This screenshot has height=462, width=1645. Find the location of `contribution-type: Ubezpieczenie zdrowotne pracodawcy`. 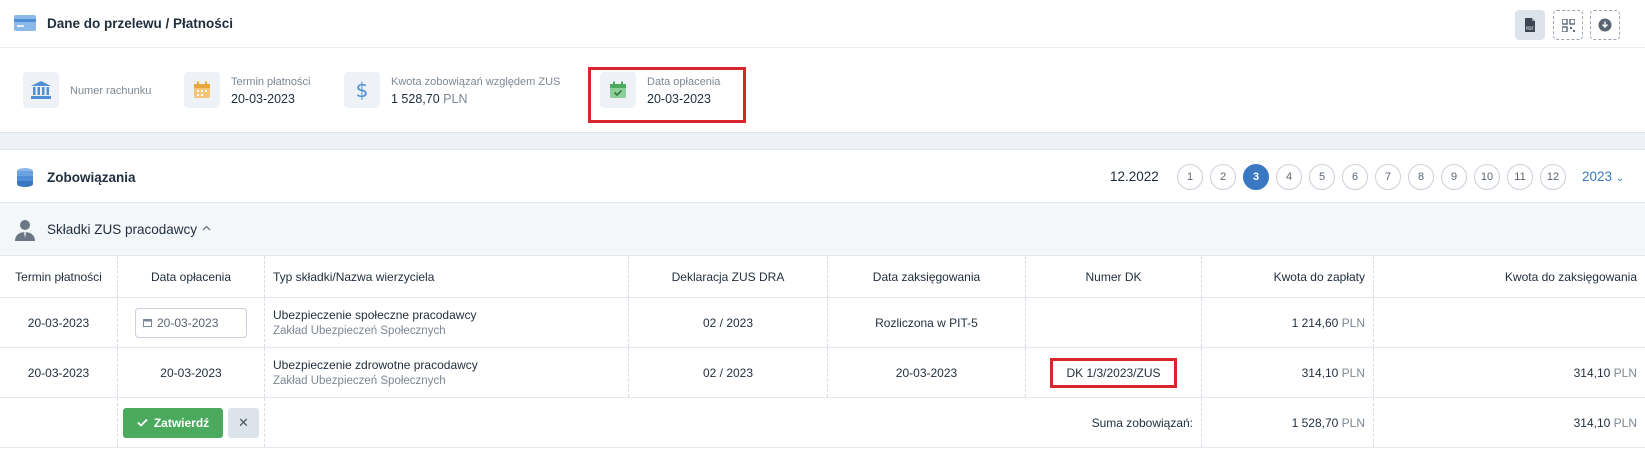

contribution-type: Ubezpieczenie zdrowotne pracodawcy is located at coordinates (375, 365).